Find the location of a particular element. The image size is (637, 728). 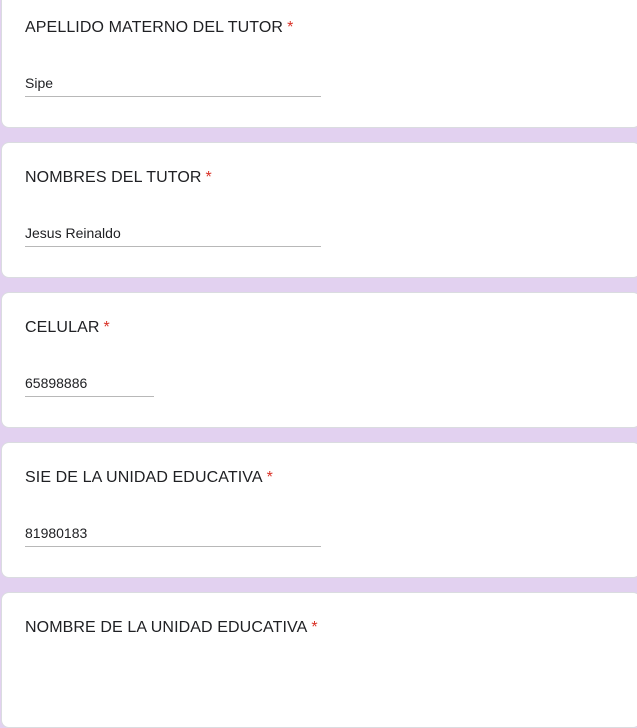

question-title: NOMBRE DE LA UNIDAD EDUCATIVA * is located at coordinates (171, 628).